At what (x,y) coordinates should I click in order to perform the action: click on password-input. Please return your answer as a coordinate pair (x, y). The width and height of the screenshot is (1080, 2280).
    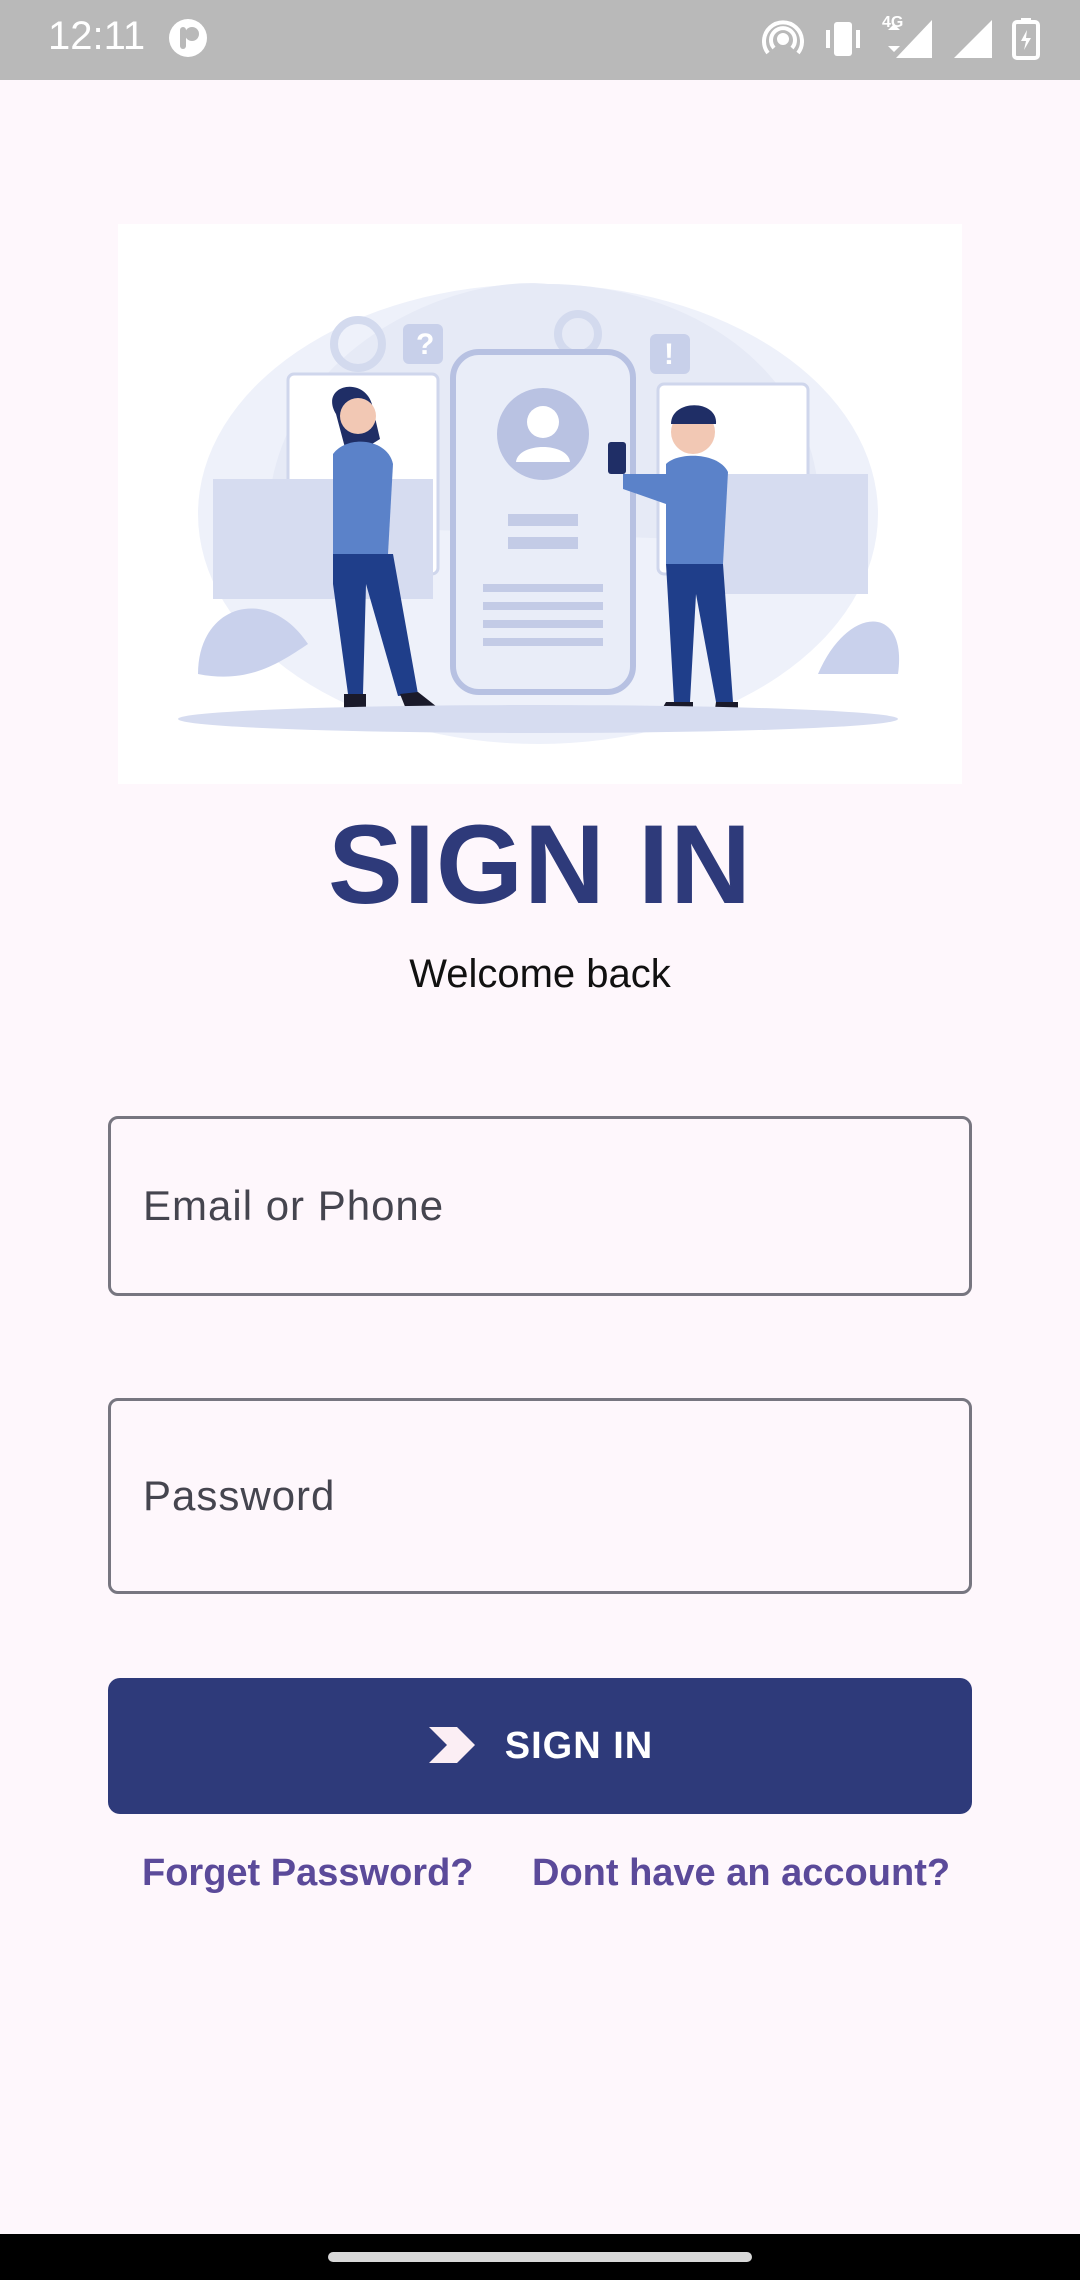
    Looking at the image, I should click on (540, 1496).